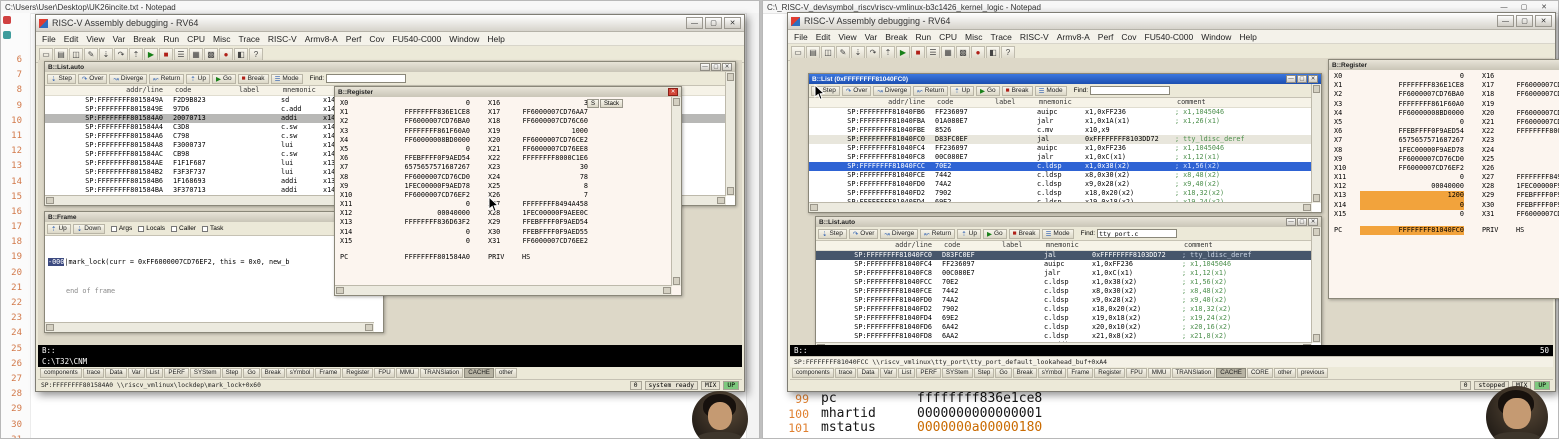  I want to click on list-window-titlebar: B::List (0xFFFFFFFF81040FC0) — ▢ ✕, so click(1065, 79).